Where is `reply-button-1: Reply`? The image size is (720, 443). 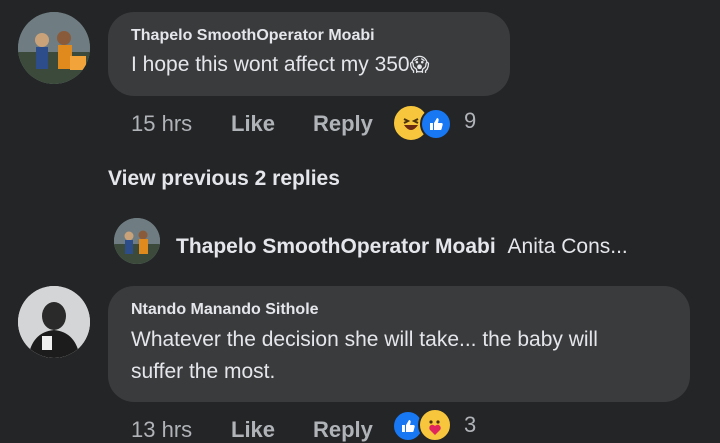
reply-button-1: Reply is located at coordinates (343, 124).